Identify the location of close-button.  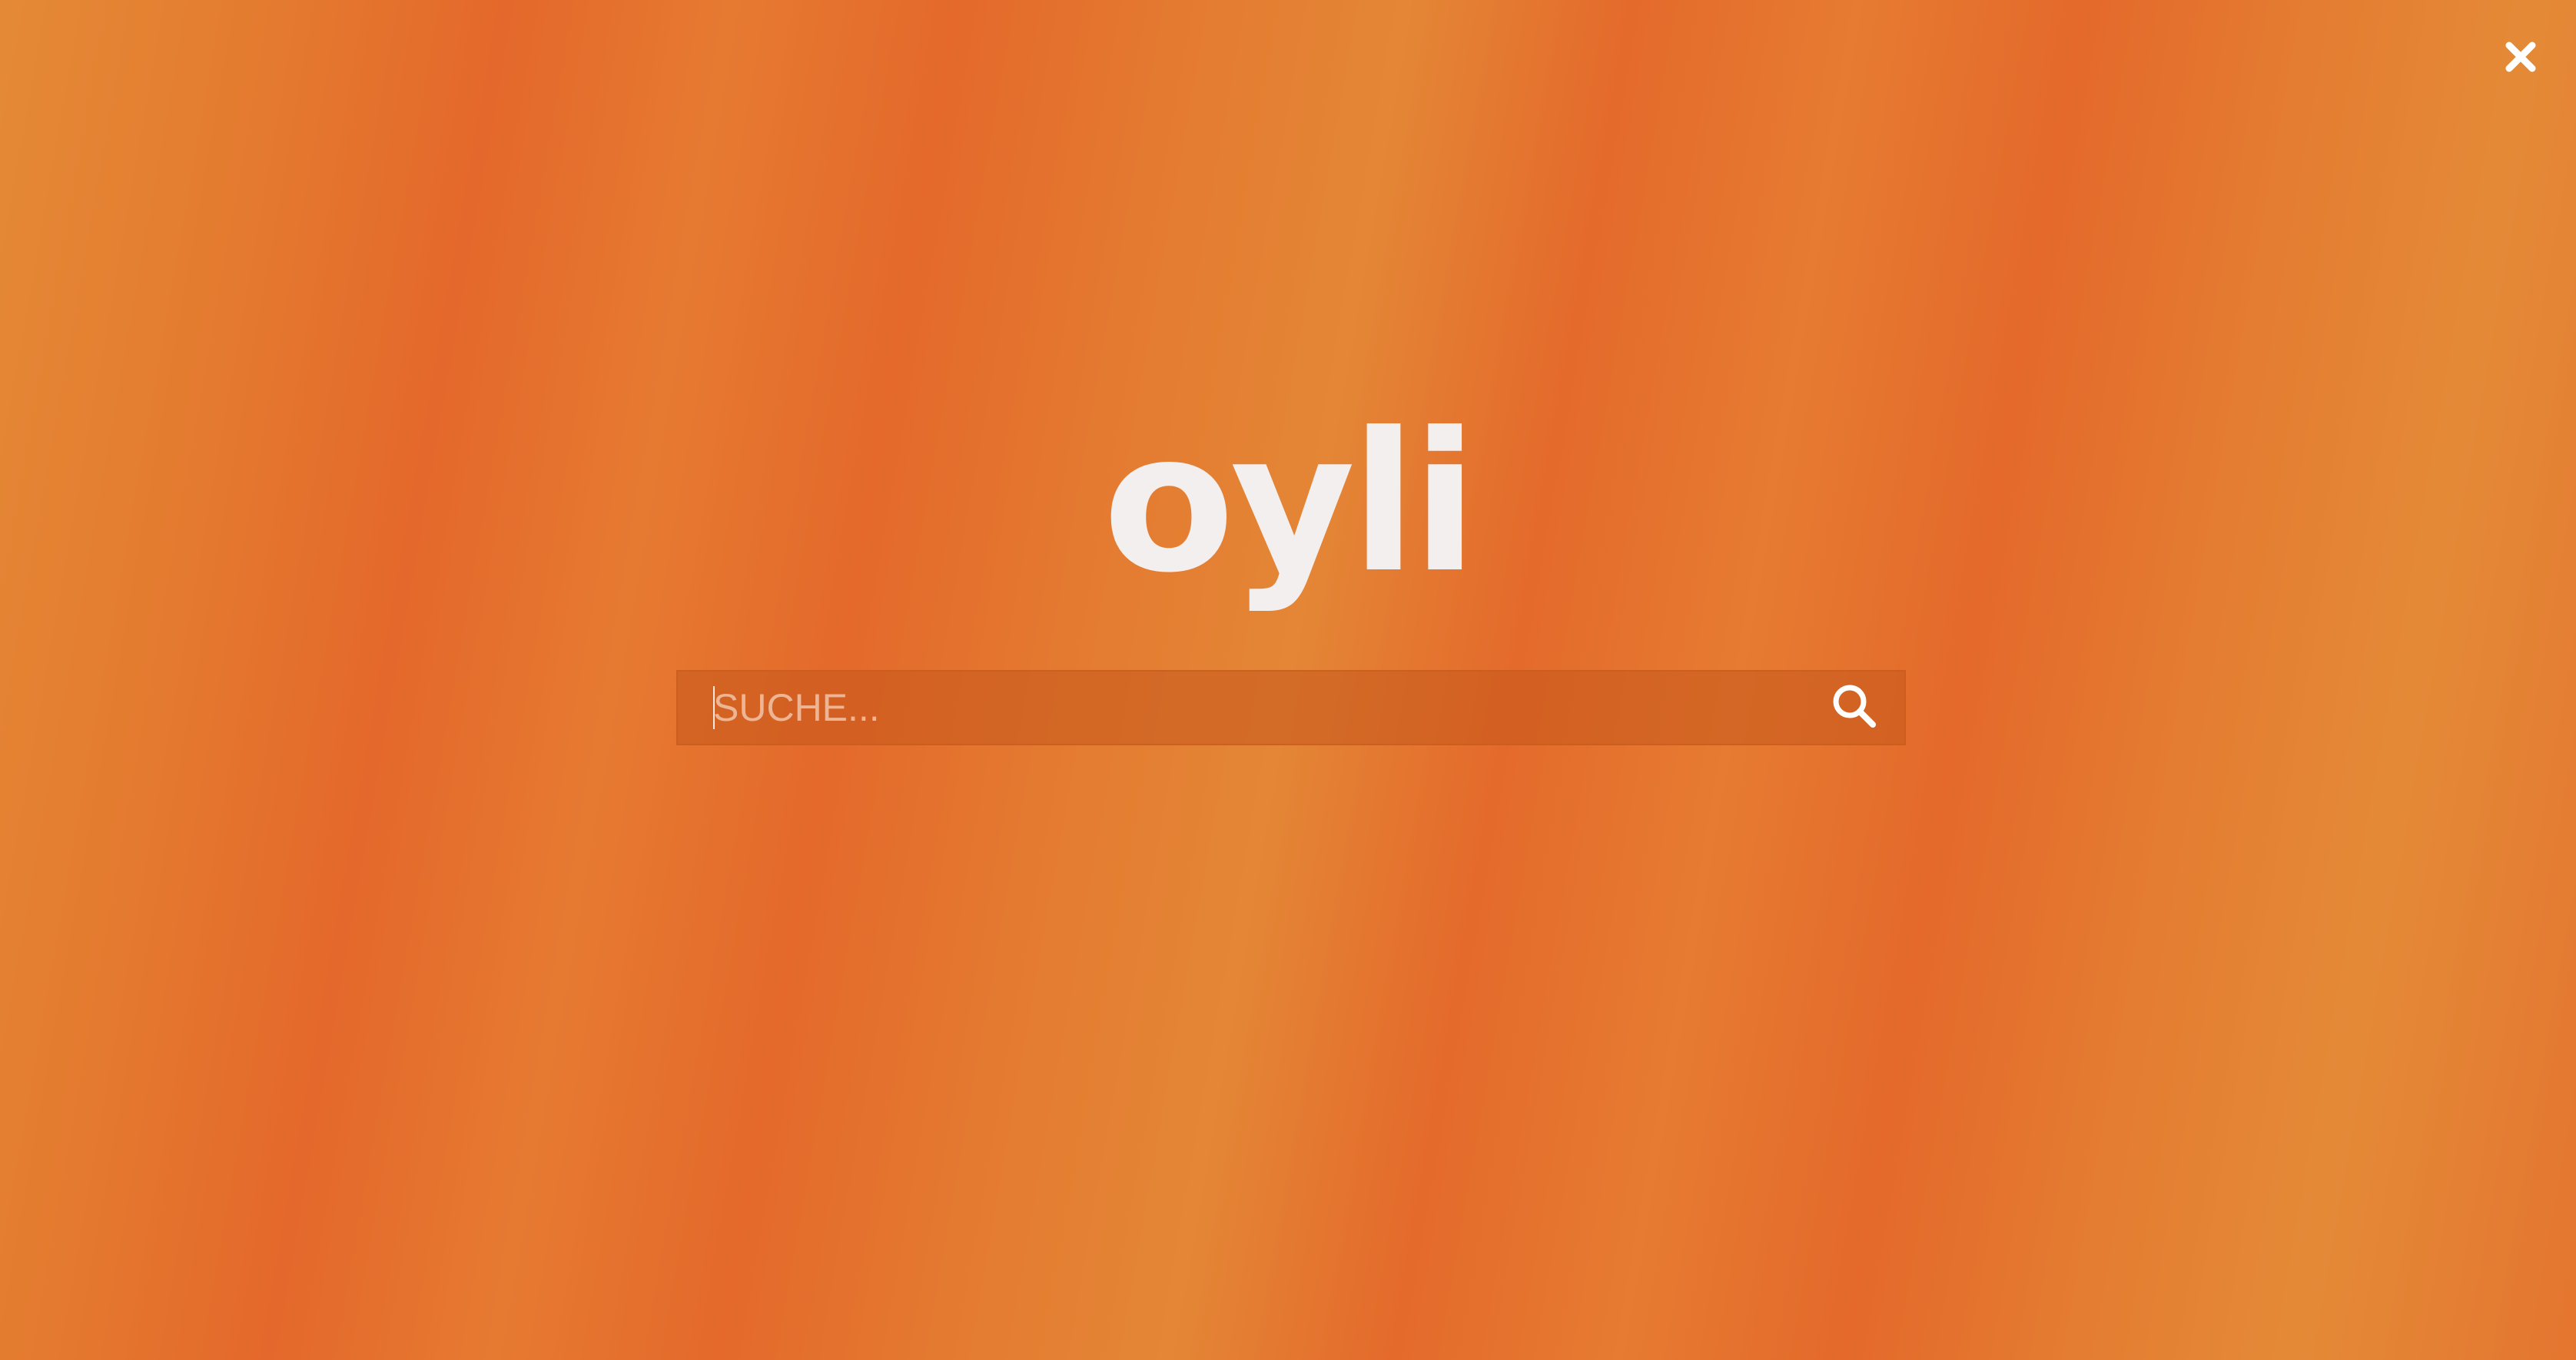
(2520, 59).